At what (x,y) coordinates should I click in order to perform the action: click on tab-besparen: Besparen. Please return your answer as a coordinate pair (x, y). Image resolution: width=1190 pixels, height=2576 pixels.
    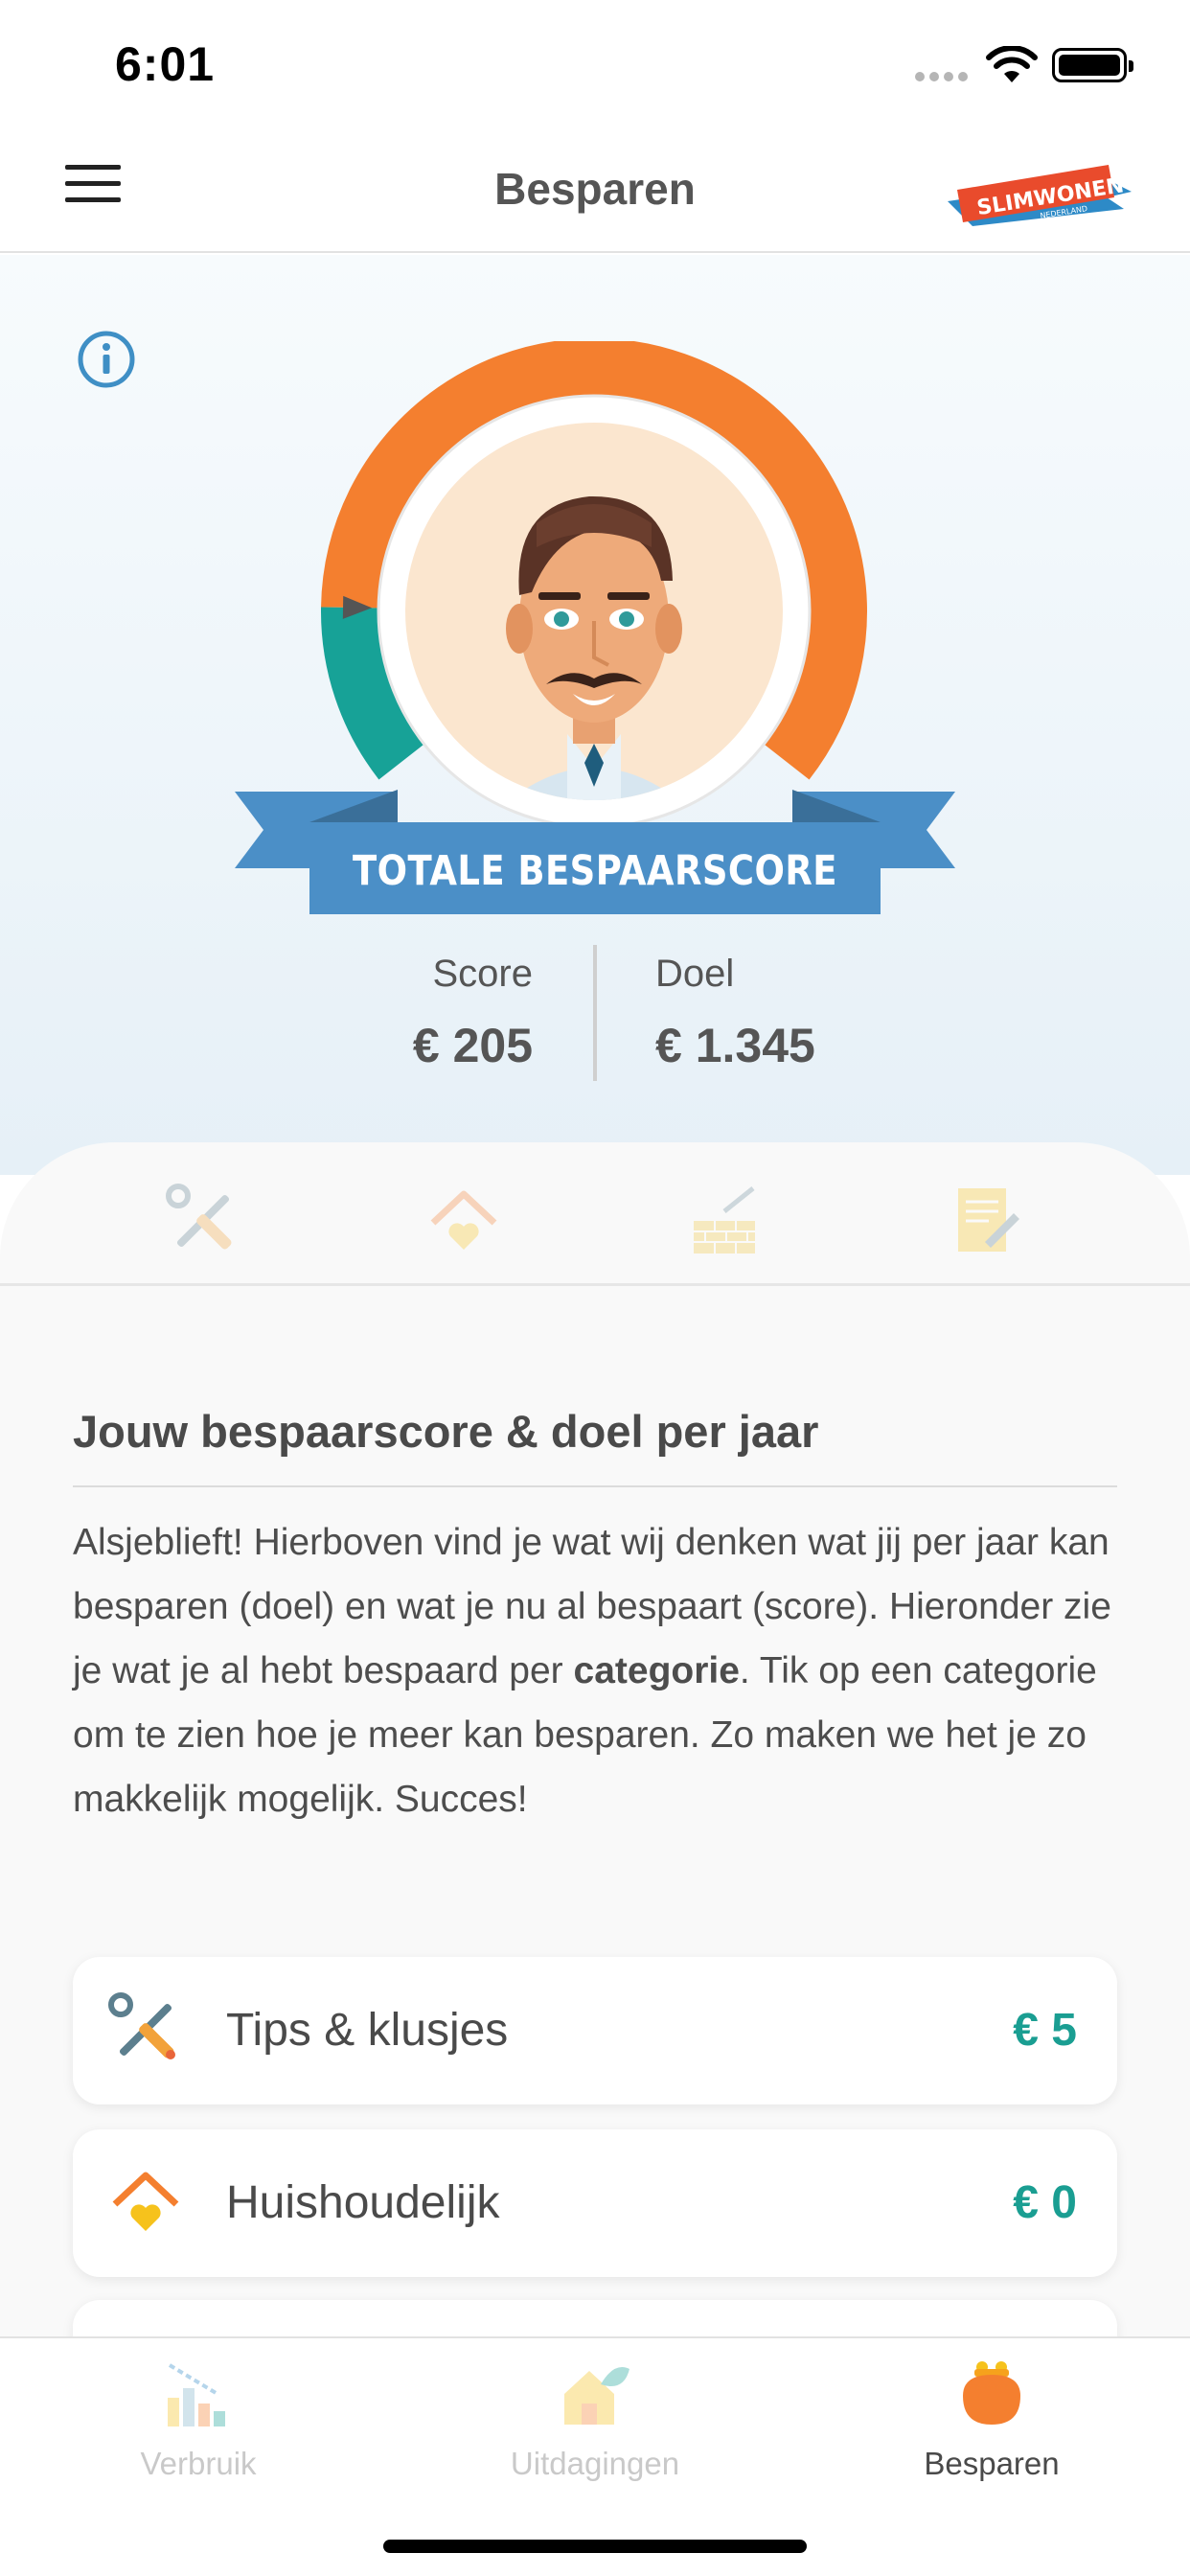
    Looking at the image, I should click on (991, 2415).